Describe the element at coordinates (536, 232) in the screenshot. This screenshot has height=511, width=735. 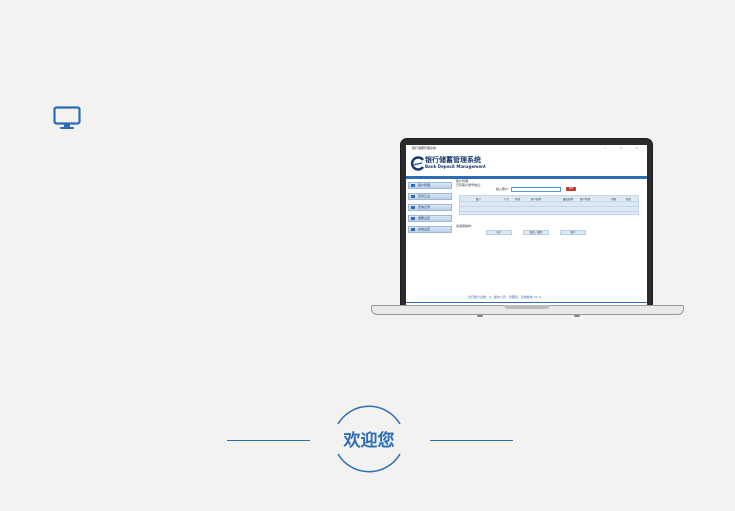
I see `withdraw-delete-button: 取款、删除` at that location.